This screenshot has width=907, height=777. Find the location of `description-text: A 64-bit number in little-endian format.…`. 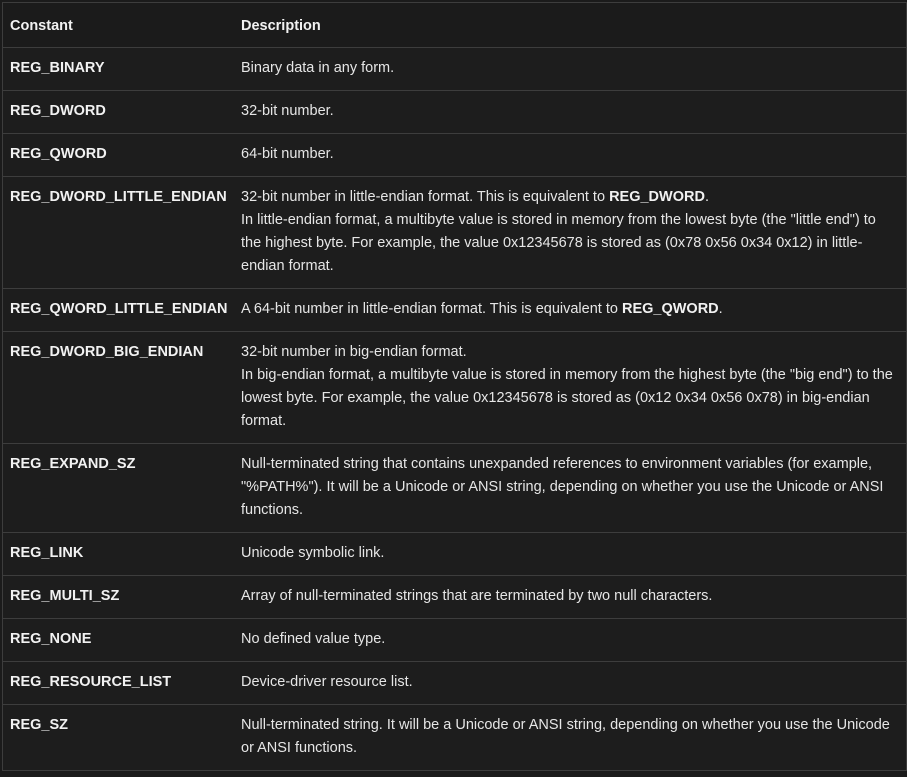

description-text: A 64-bit number in little-endian format.… is located at coordinates (431, 309).